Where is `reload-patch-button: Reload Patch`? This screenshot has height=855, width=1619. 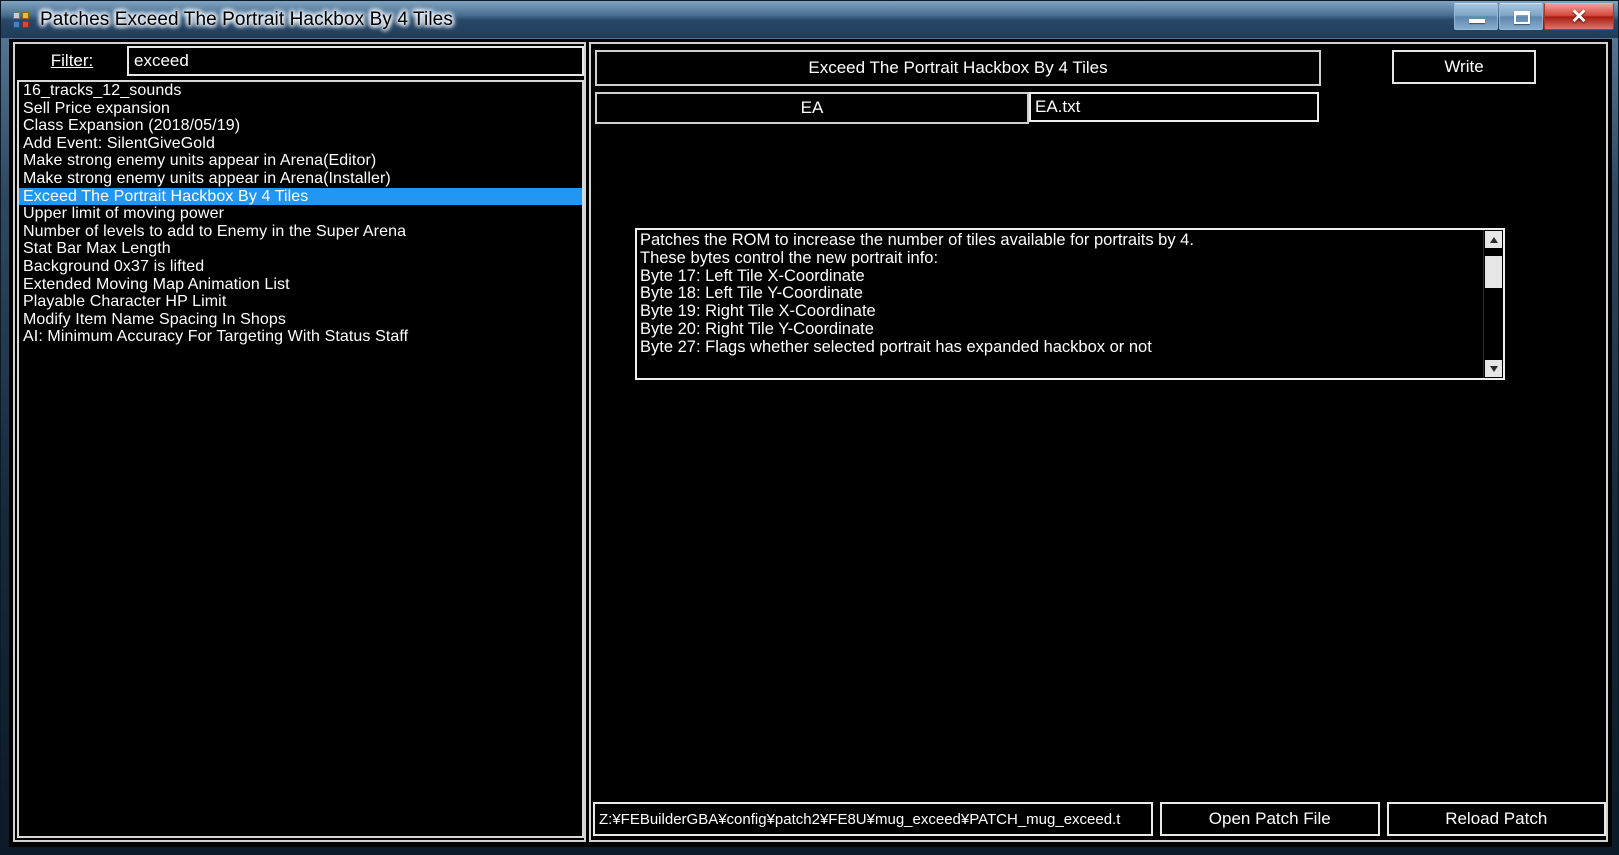
reload-patch-button: Reload Patch is located at coordinates (1496, 819).